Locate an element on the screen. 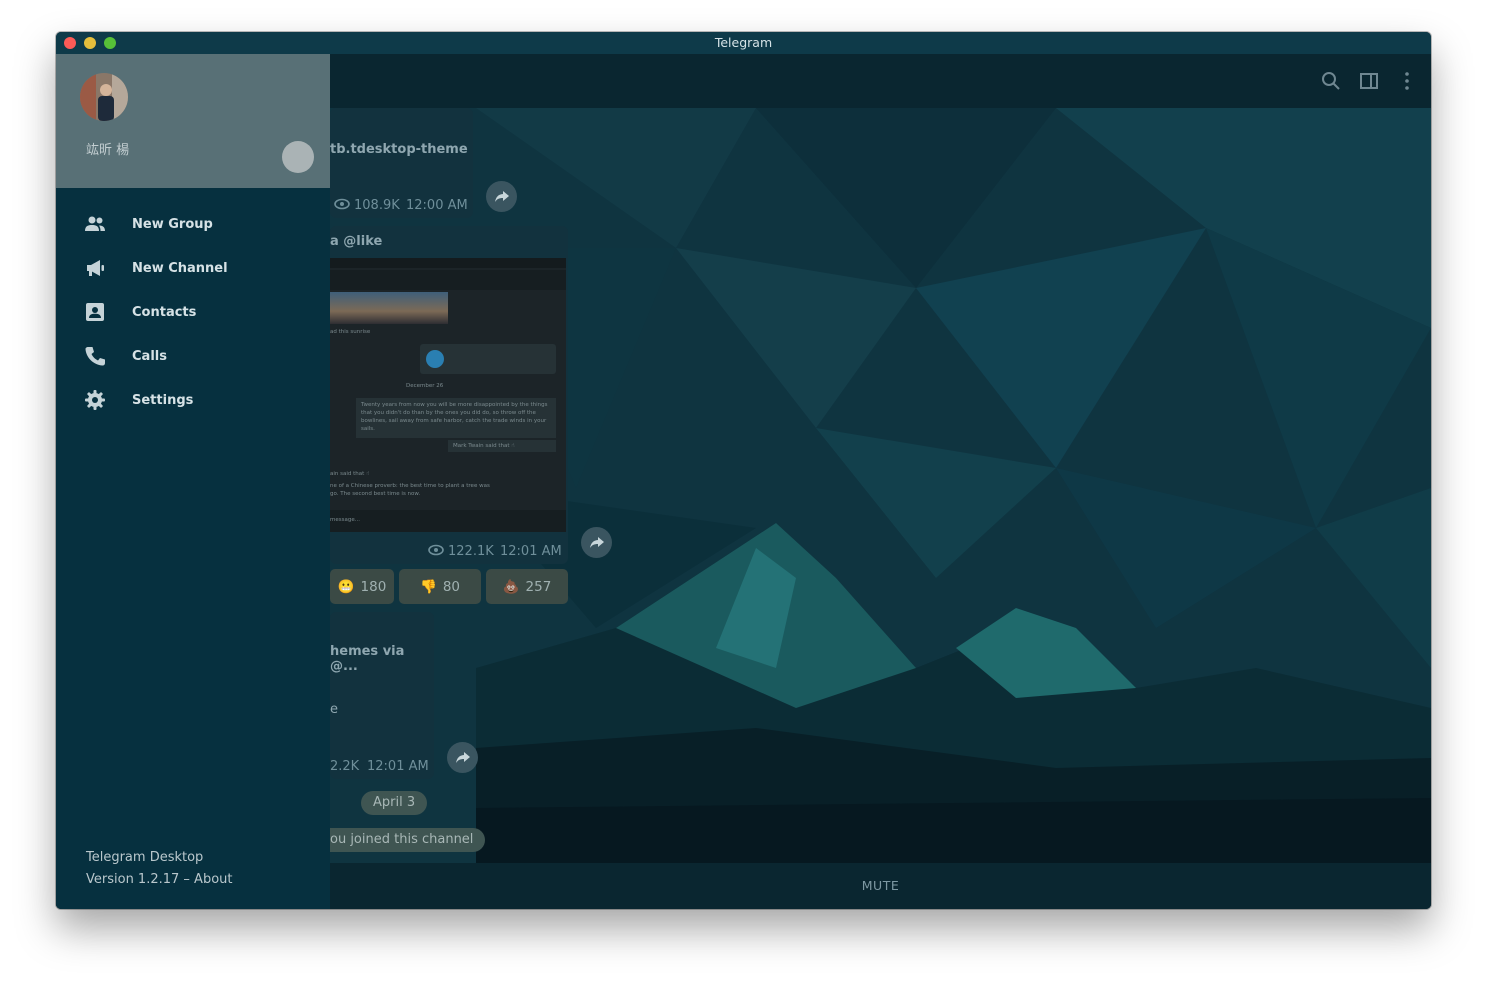  views-count: 108.9K is located at coordinates (377, 205).